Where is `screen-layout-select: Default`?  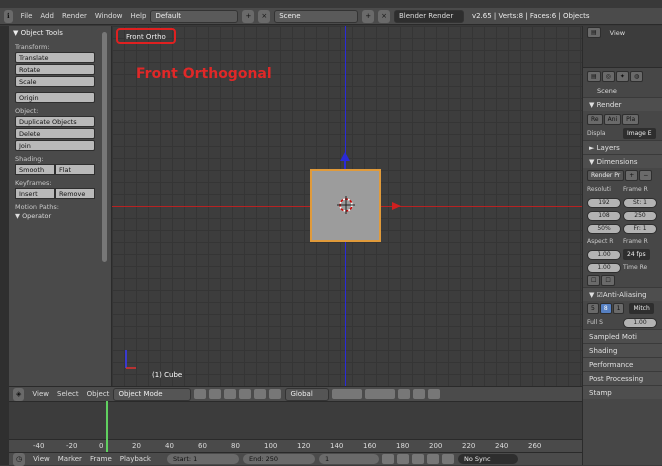 screen-layout-select: Default is located at coordinates (194, 16).